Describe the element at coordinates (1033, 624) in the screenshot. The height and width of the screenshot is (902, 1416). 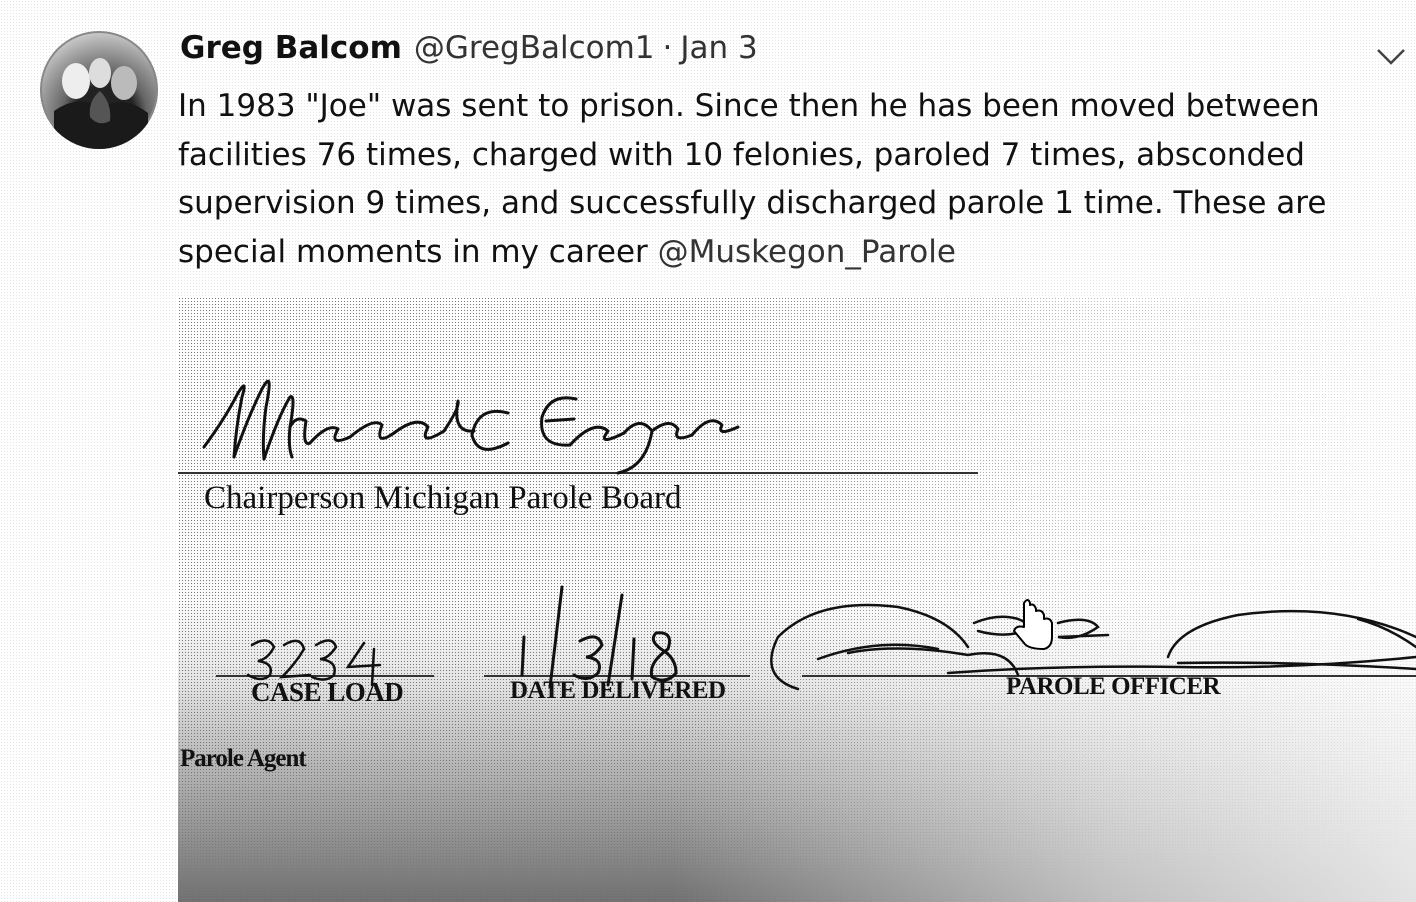
I see `hand-pointer-icon` at that location.